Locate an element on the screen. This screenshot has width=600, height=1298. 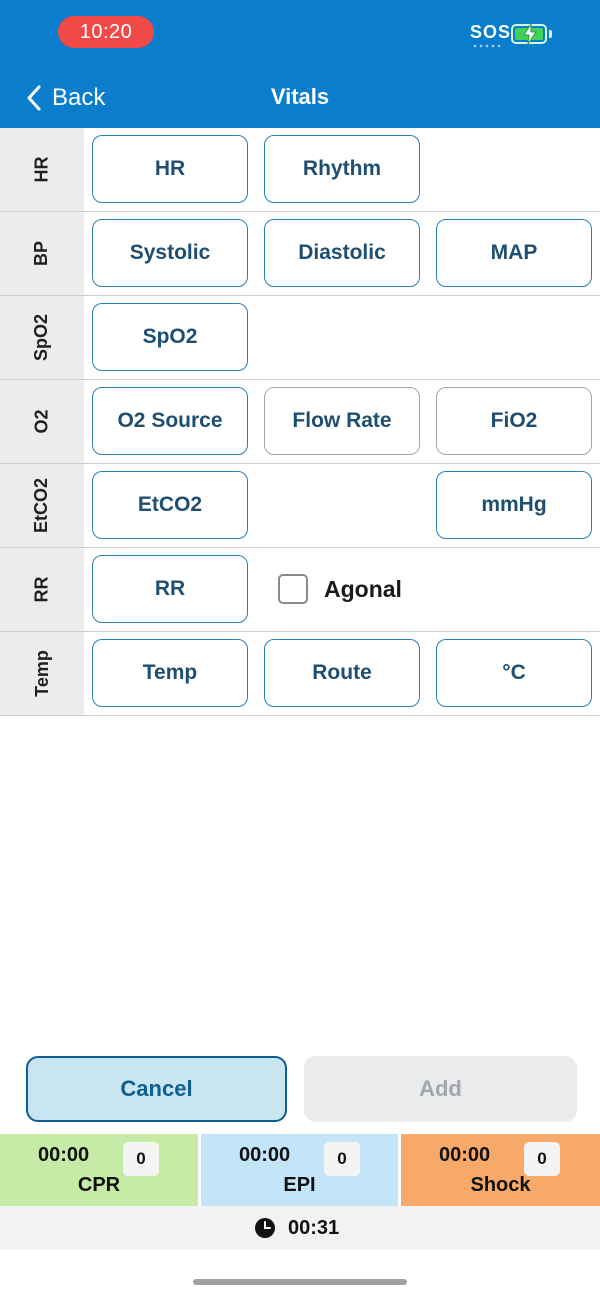
row-label-etco2: EtCO2 is located at coordinates (42, 505).